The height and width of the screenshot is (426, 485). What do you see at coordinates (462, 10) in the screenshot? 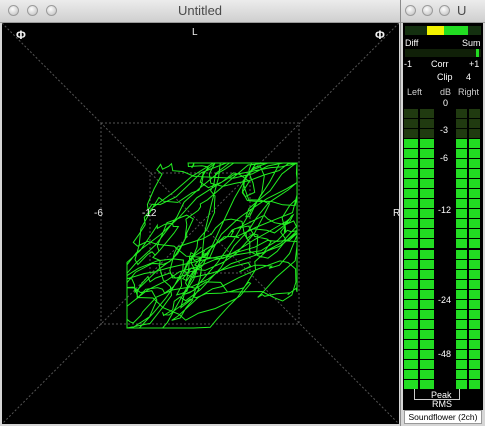
I see `meter-window-title: U` at bounding box center [462, 10].